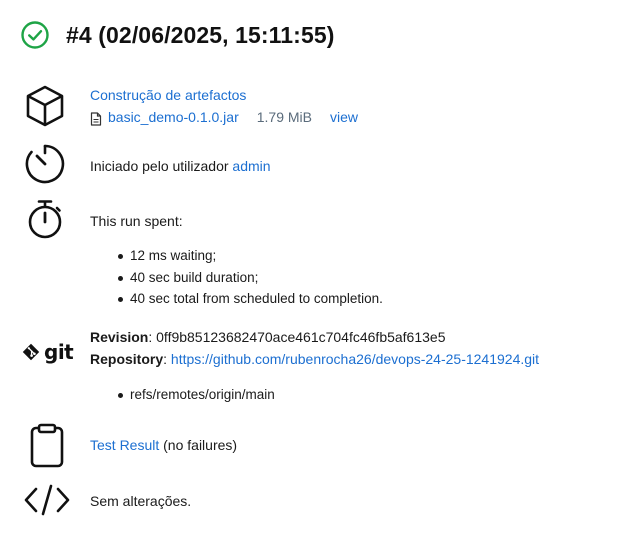 This screenshot has width=626, height=542. I want to click on file-icon, so click(96, 118).